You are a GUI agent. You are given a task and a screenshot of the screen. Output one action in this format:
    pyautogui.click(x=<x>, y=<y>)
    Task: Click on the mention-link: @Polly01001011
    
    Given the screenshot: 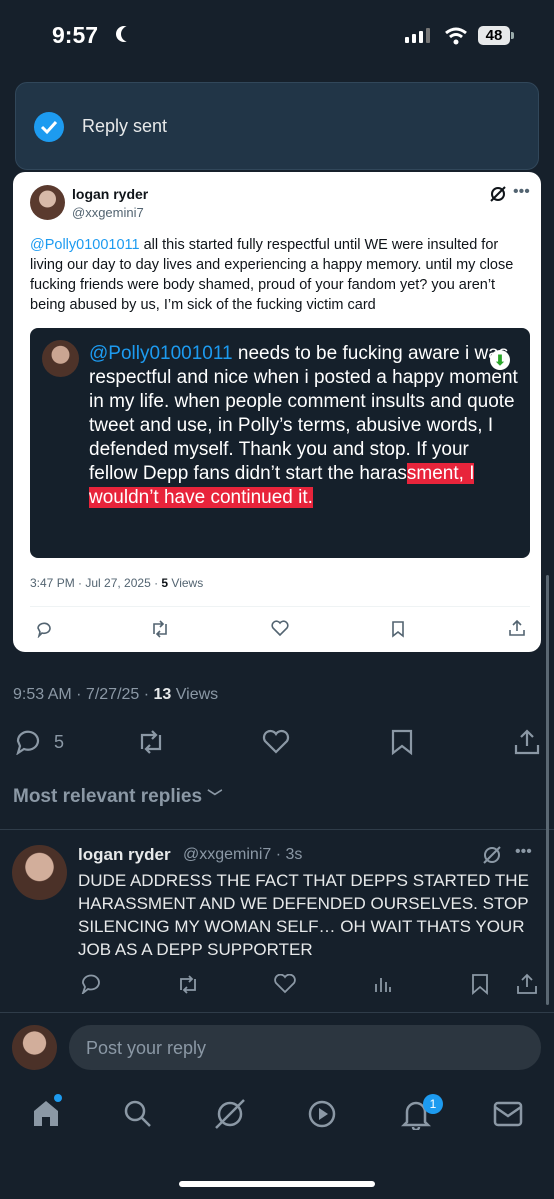 What is the action you would take?
    pyautogui.click(x=85, y=245)
    